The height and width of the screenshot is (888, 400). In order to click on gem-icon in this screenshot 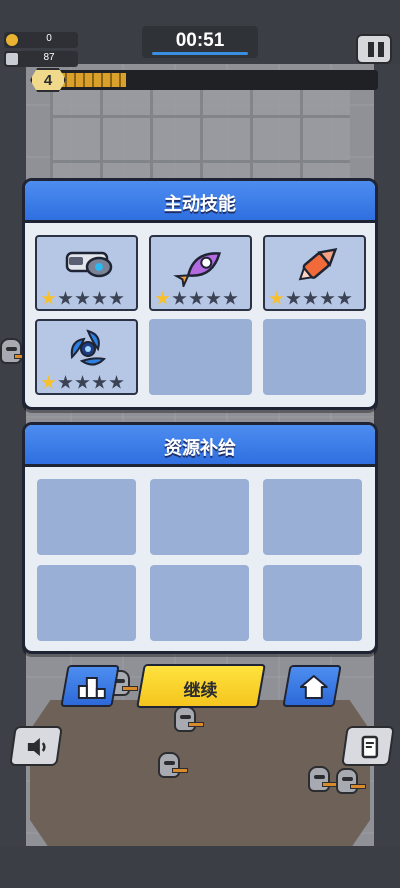, I will do `click(12, 59)`.